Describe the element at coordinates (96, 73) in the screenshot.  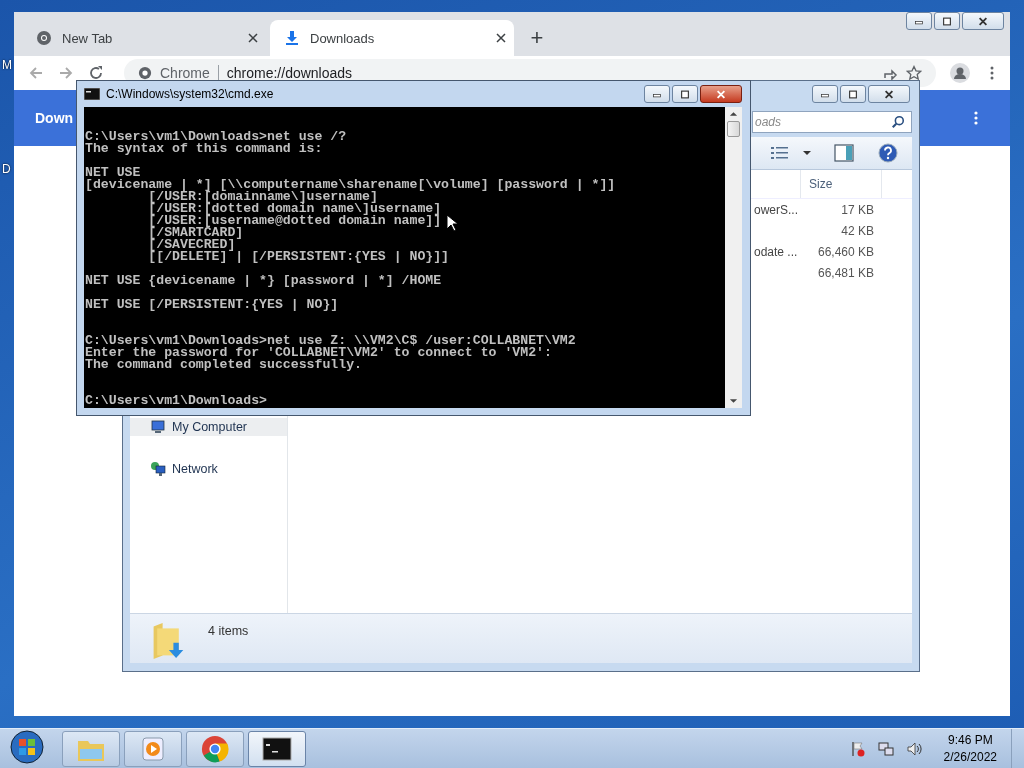
I see `reload-icon` at that location.